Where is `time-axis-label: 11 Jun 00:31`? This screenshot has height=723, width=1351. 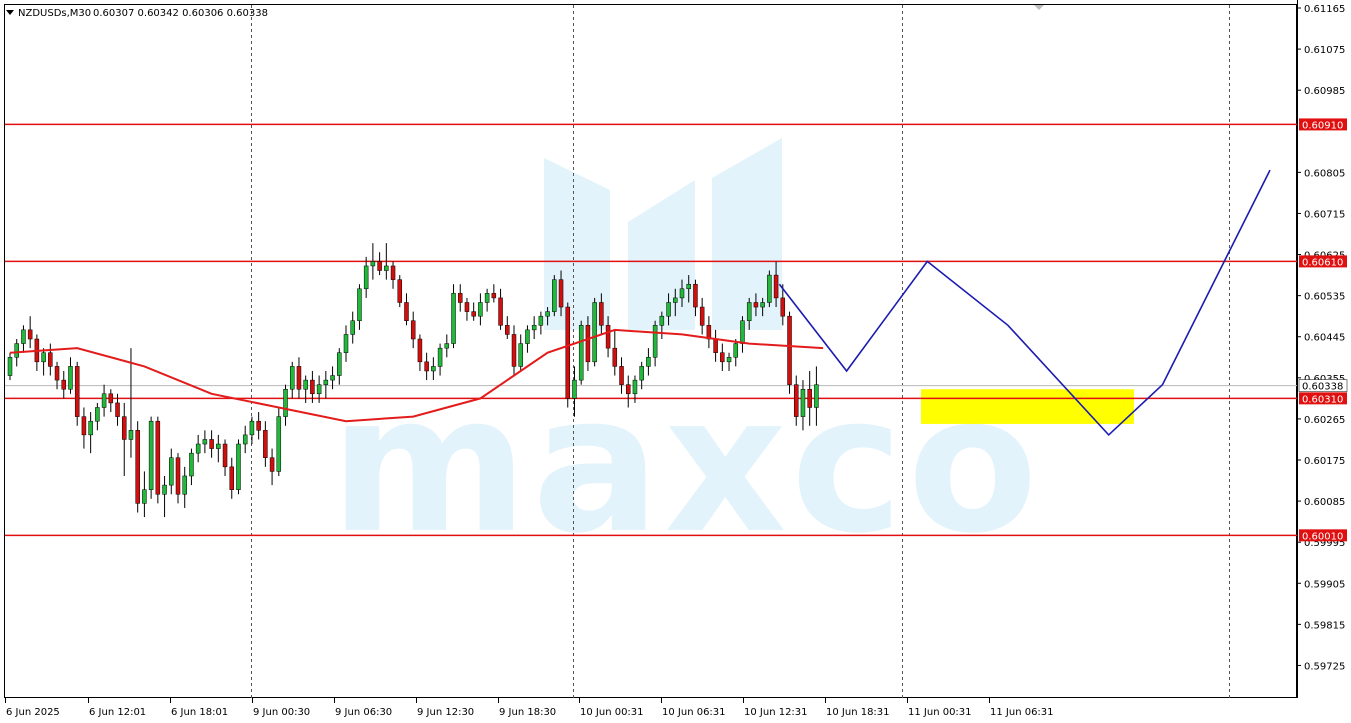 time-axis-label: 11 Jun 00:31 is located at coordinates (940, 712).